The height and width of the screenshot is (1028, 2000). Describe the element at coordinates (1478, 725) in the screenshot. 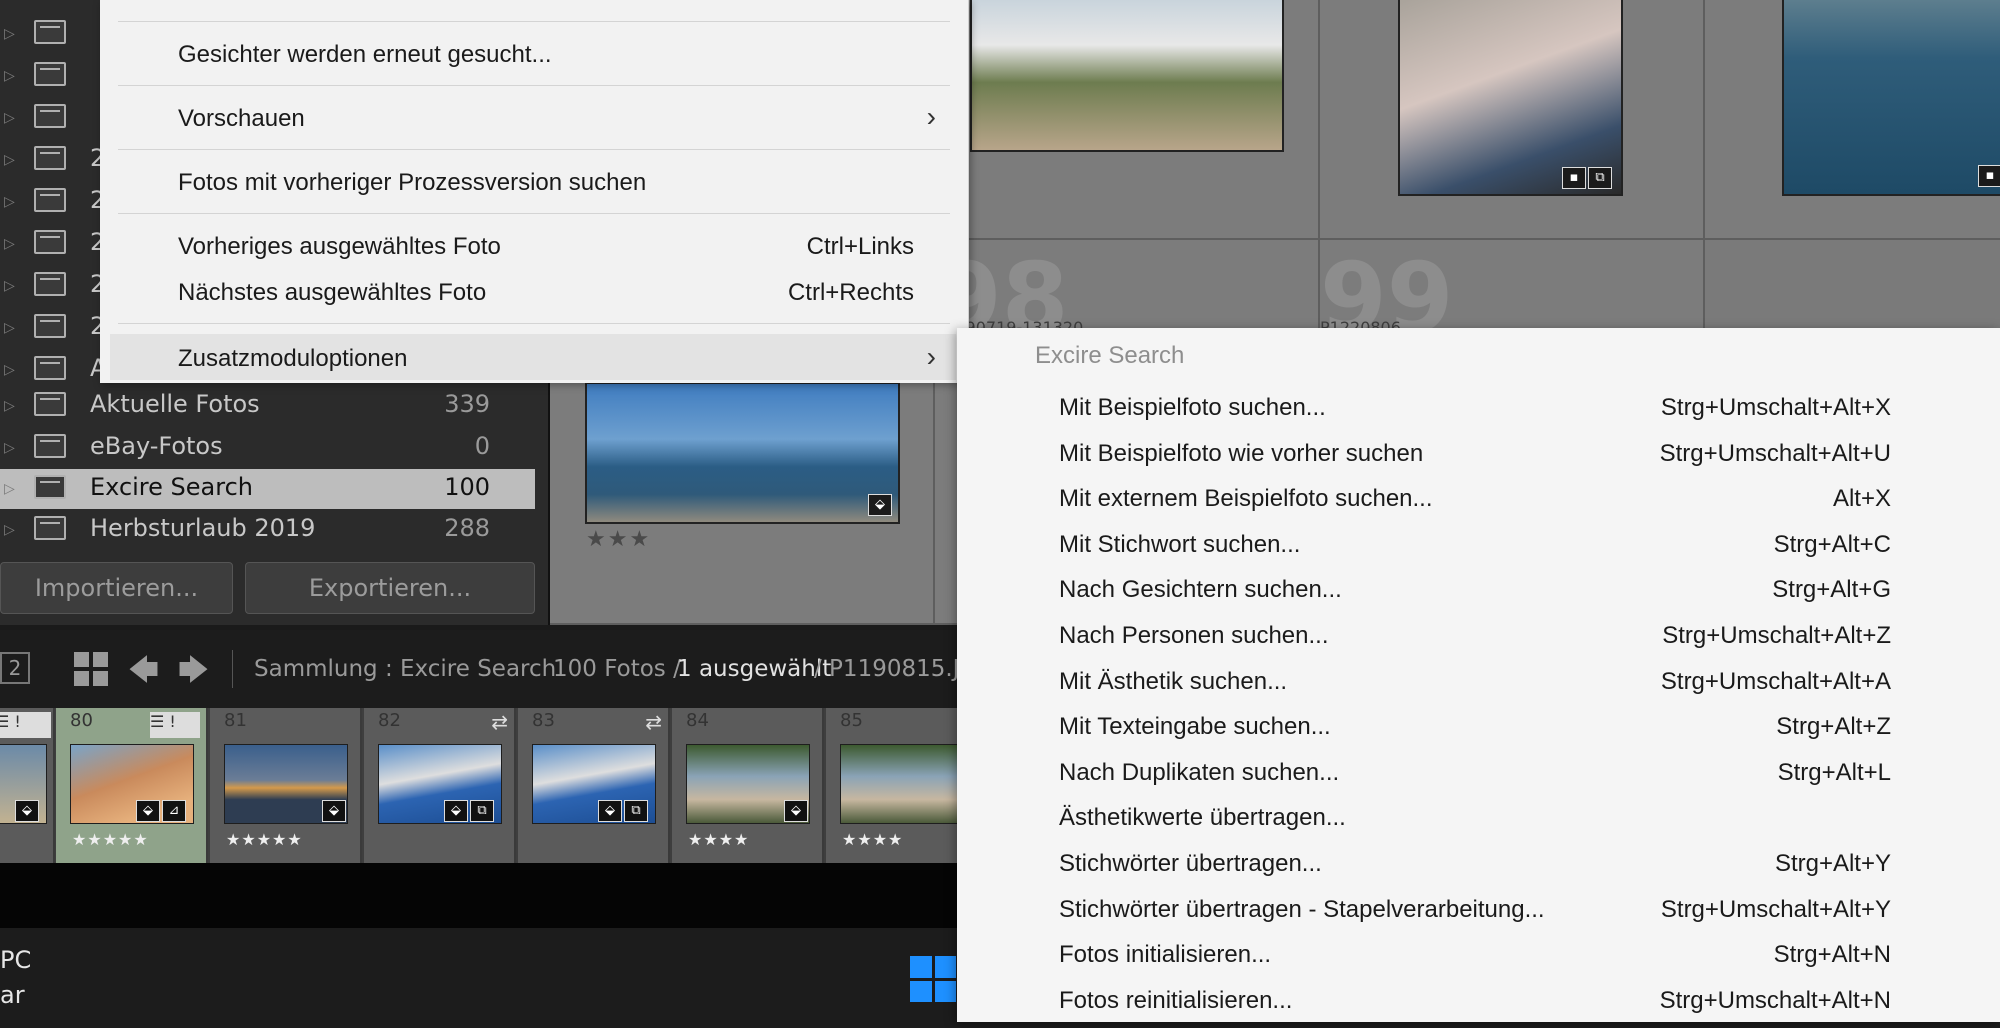

I see `submenu-item: Mit Texteingabe suchen... Strg+Alt+Z` at that location.